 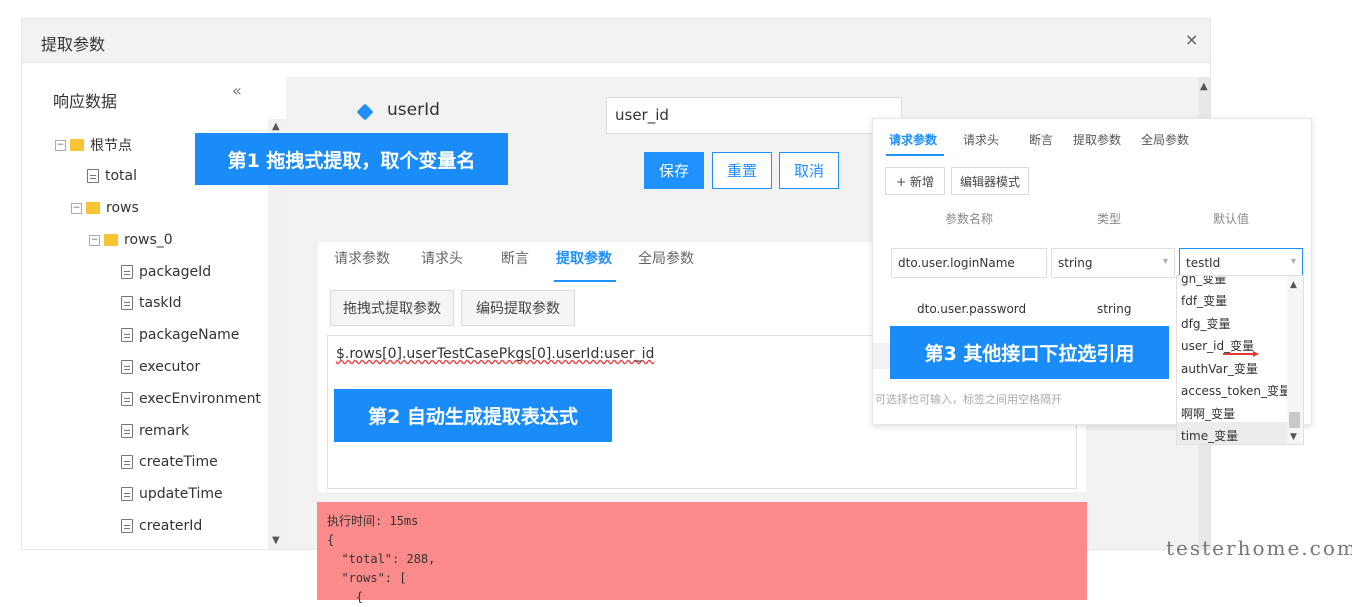 I want to click on param-type-text: string, so click(x=1114, y=309).